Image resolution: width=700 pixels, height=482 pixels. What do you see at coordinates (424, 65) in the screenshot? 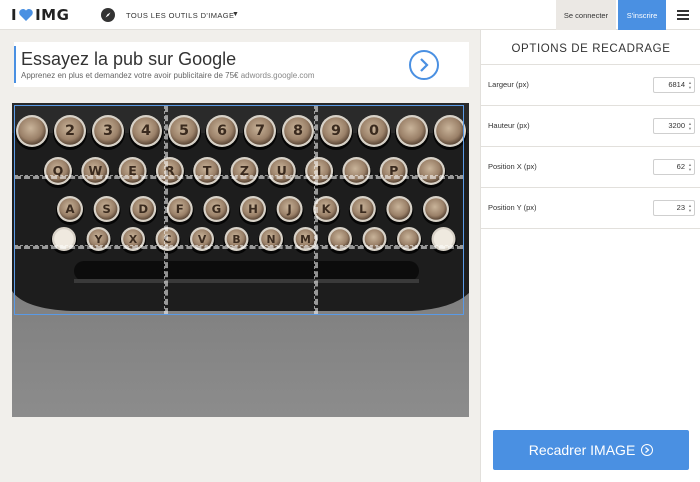
I see `chevron-right-icon` at bounding box center [424, 65].